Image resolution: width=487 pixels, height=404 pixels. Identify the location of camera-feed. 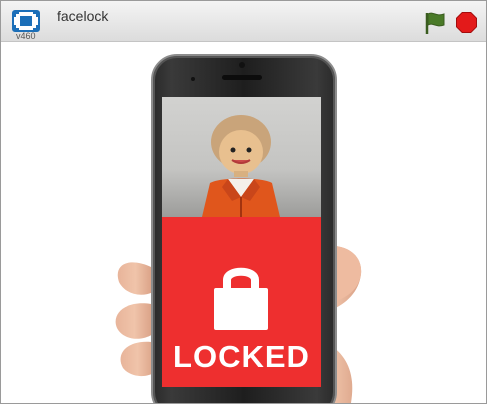
(241, 157).